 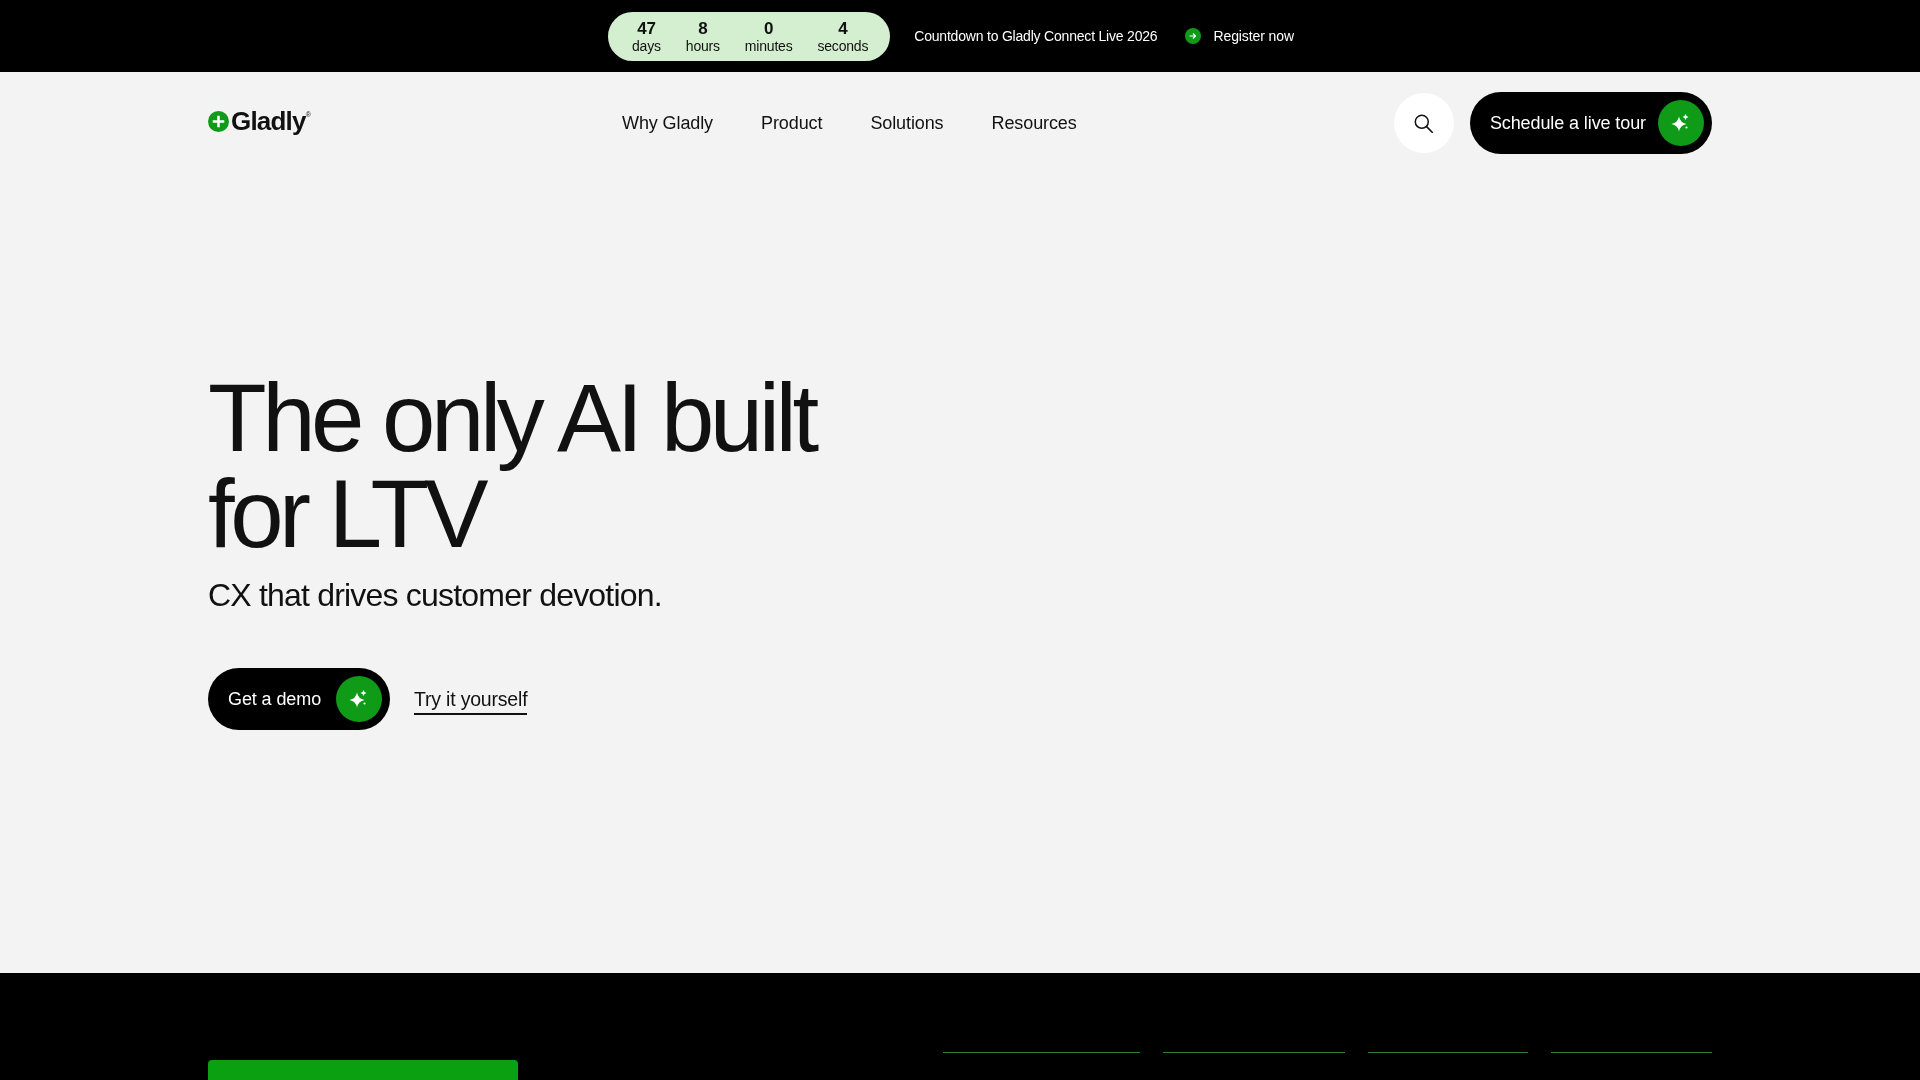 I want to click on hero-heading: The only AI built for LTV, so click(x=512, y=466).